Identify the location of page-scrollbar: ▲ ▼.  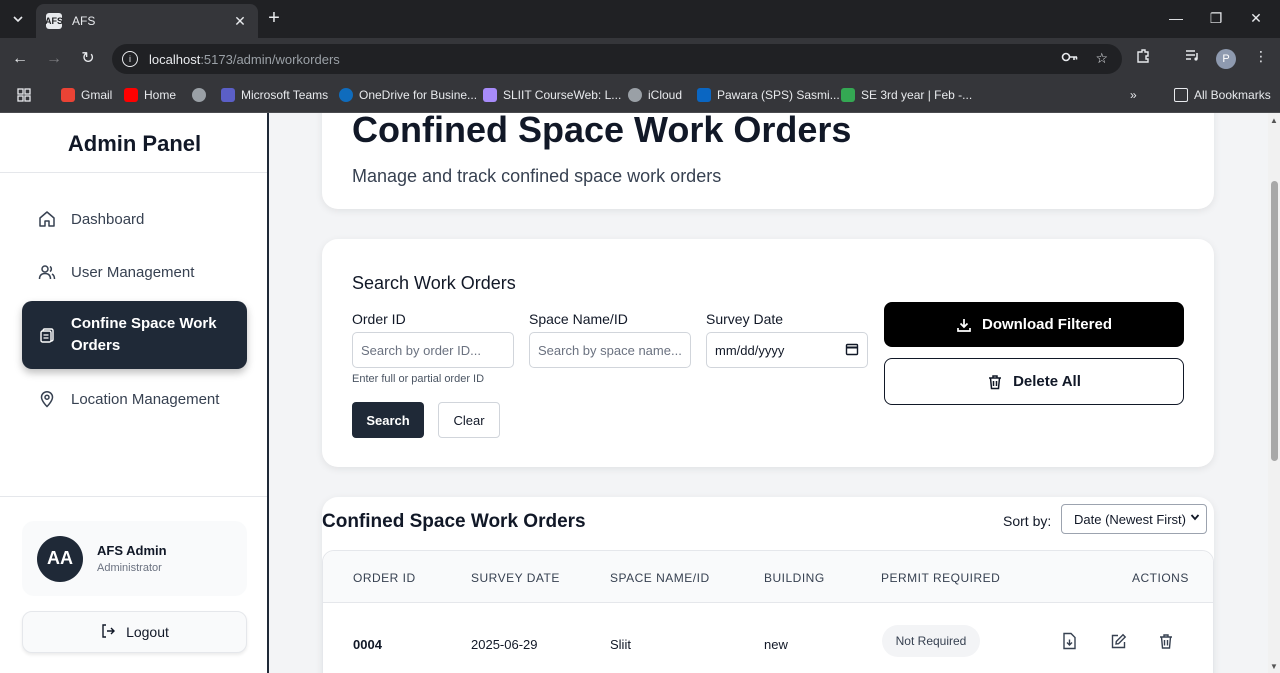
(1274, 393).